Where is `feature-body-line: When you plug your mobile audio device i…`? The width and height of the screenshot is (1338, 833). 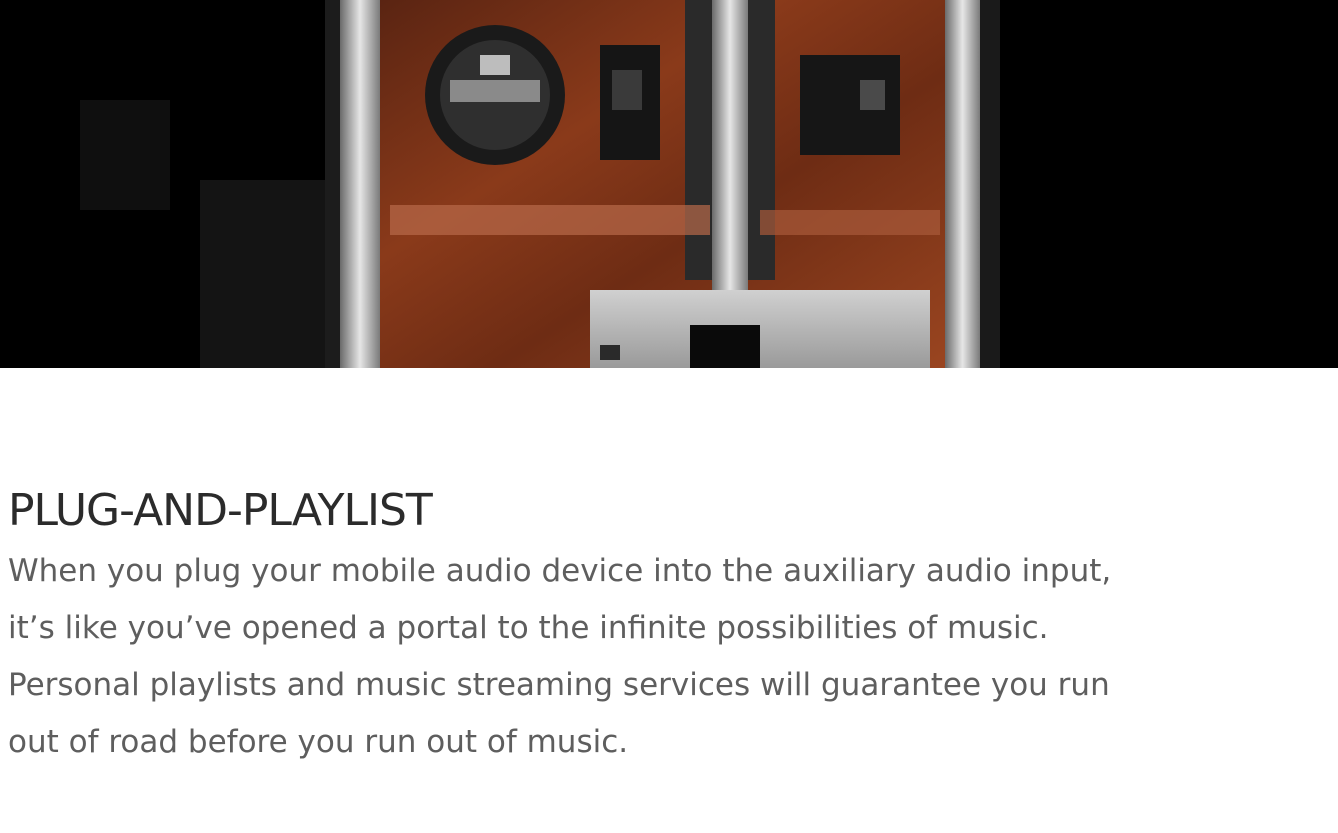 feature-body-line: When you plug your mobile audio device i… is located at coordinates (560, 571).